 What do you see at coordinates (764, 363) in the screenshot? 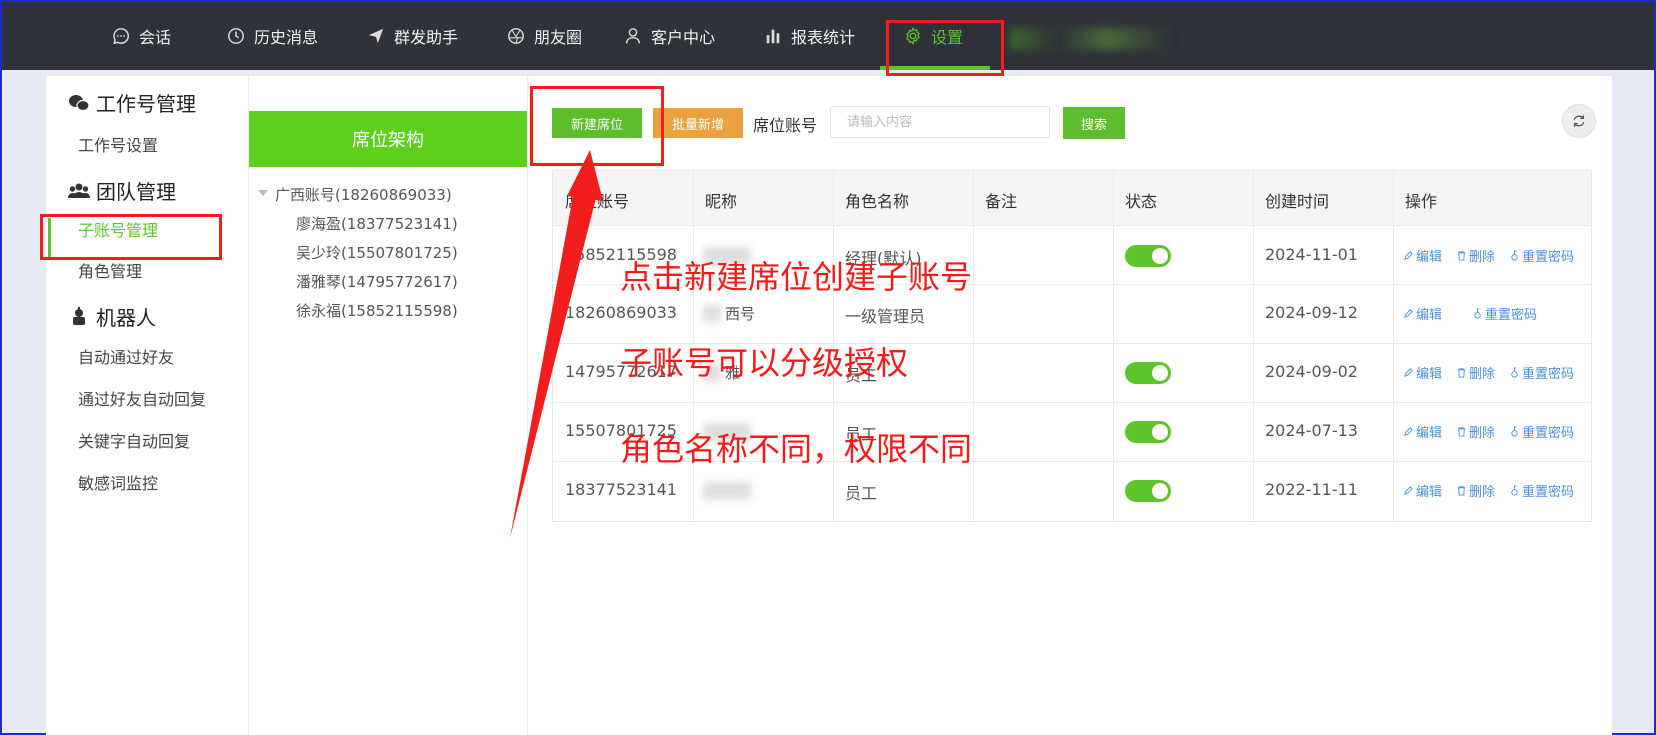
I see `annotation-text-grant: 子账号可以分级授权` at bounding box center [764, 363].